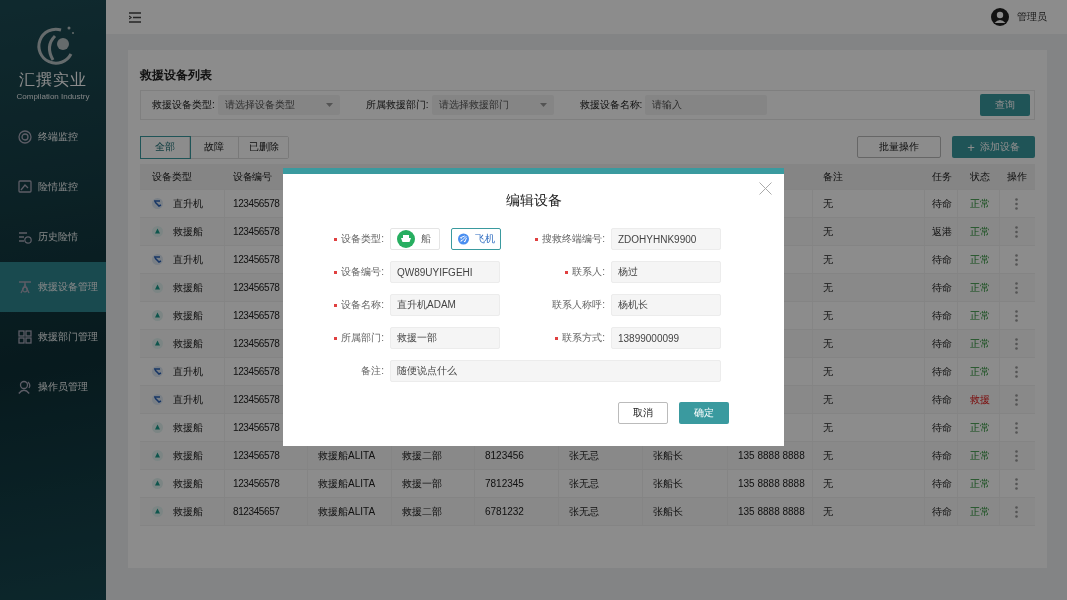 The width and height of the screenshot is (1067, 600). Describe the element at coordinates (555, 371) in the screenshot. I see `input-field: 随便说点什么` at that location.